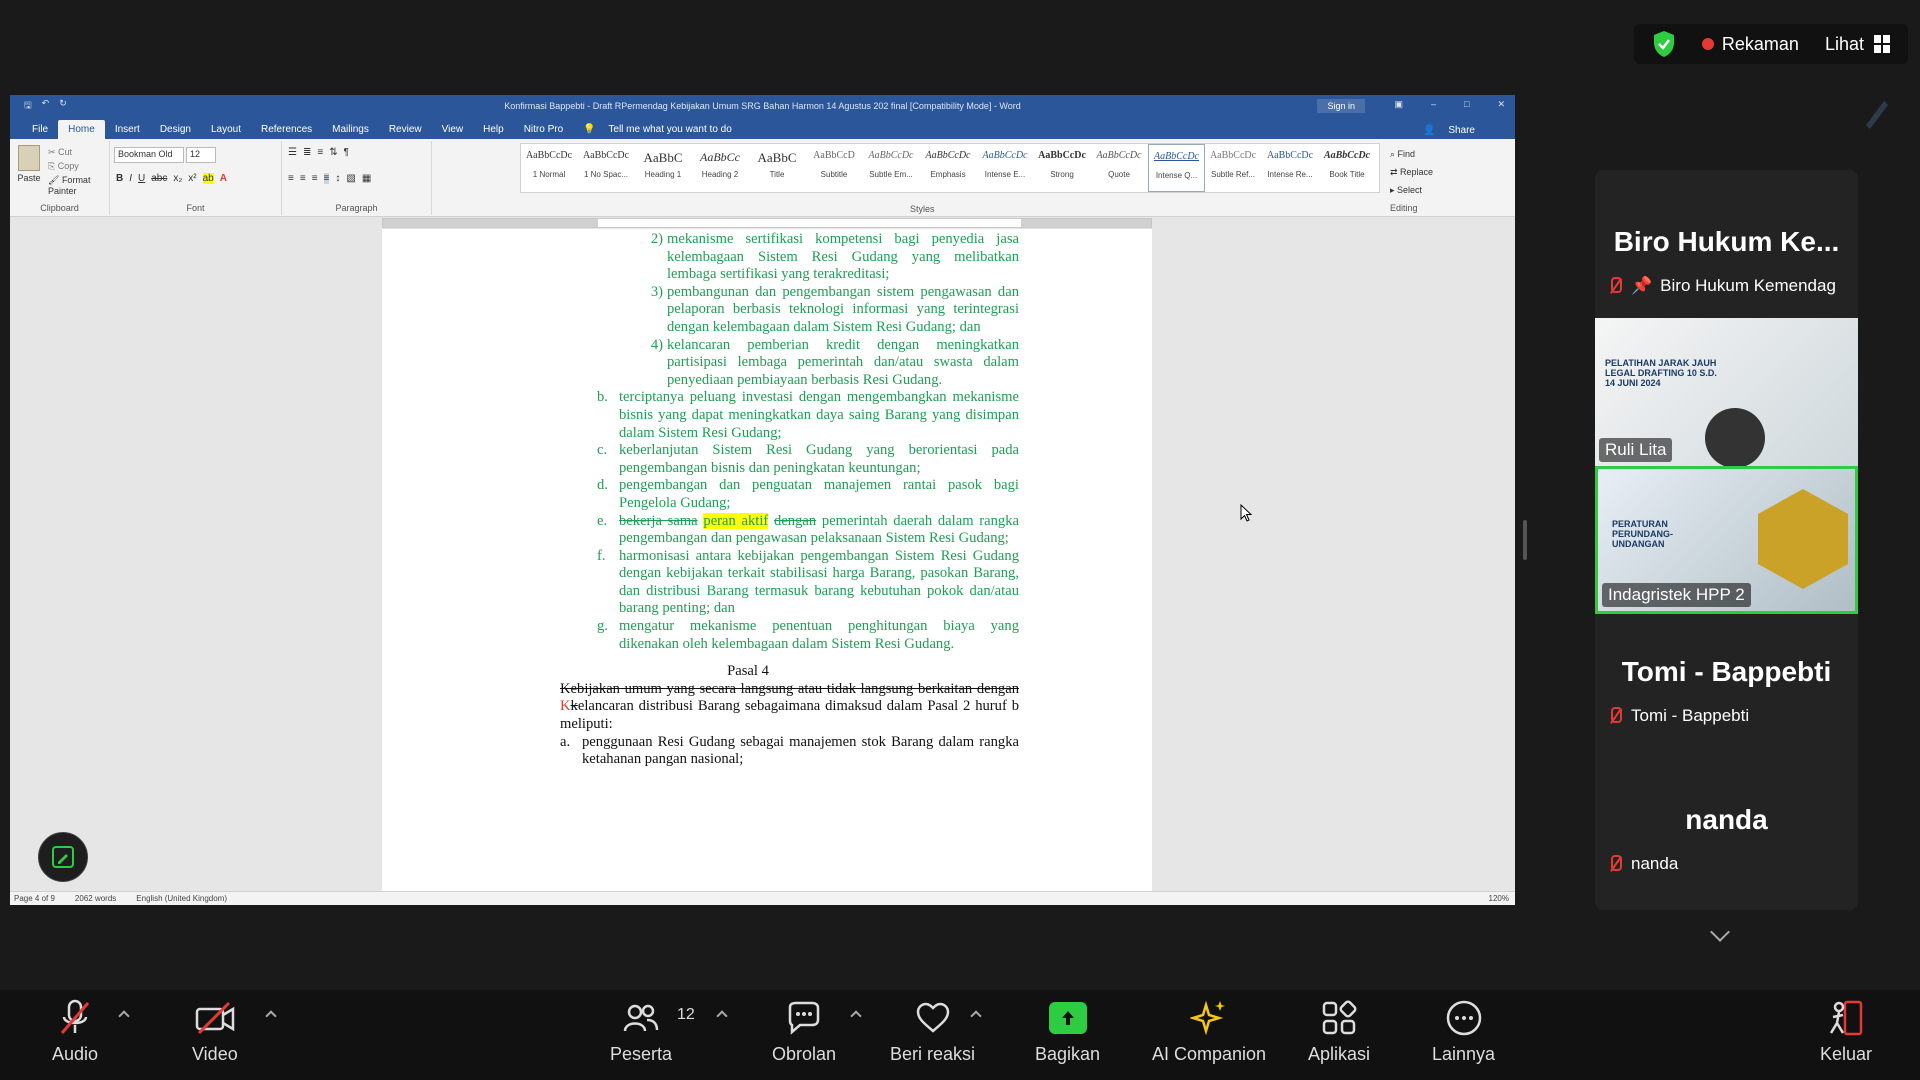 The width and height of the screenshot is (1920, 1080). What do you see at coordinates (346, 152) in the screenshot?
I see `pilcrow-icon: ¶` at bounding box center [346, 152].